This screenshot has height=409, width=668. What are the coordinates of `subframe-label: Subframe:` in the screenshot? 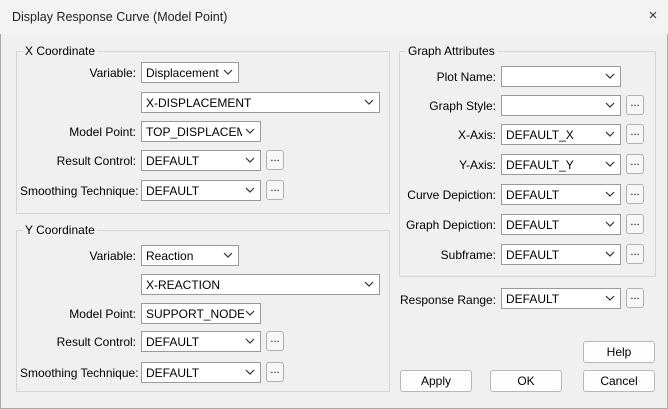 It's located at (468, 255).